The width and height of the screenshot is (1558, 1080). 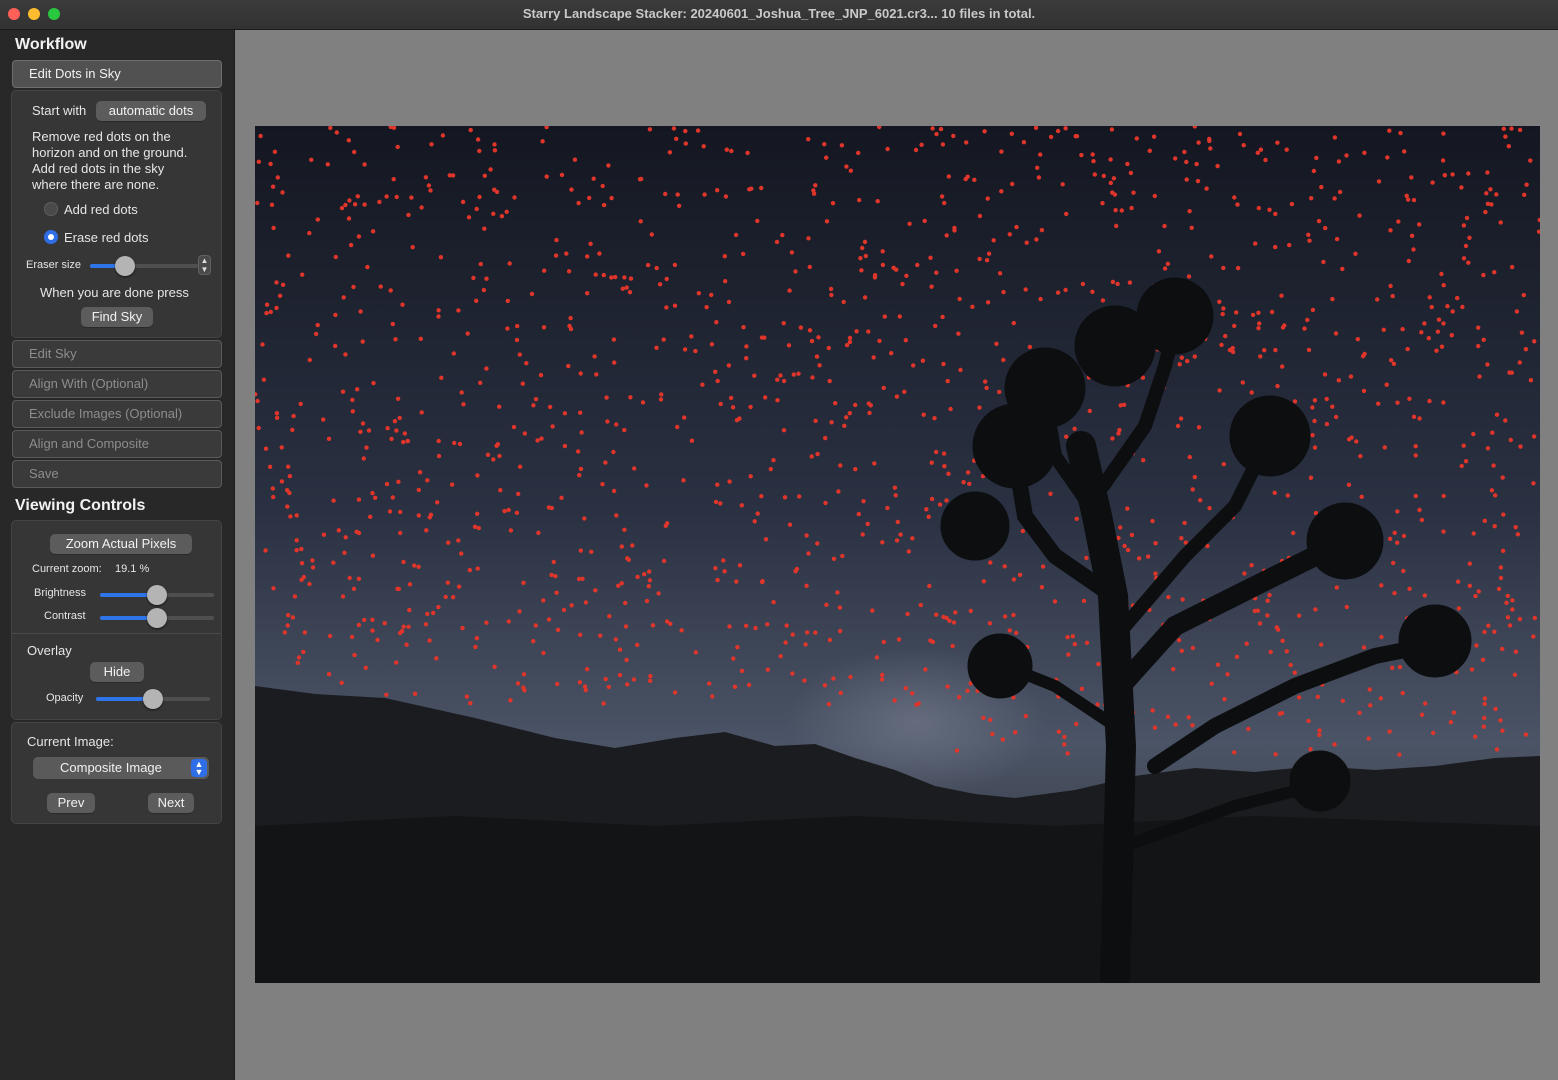 I want to click on eraser-size-slider, so click(x=144, y=266).